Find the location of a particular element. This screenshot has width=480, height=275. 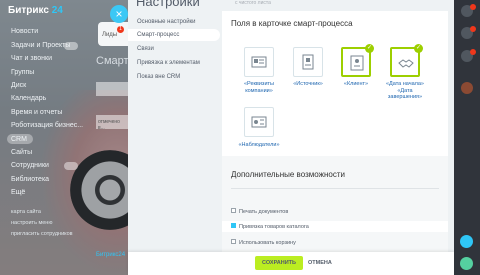

section-divider is located at coordinates (335, 188).